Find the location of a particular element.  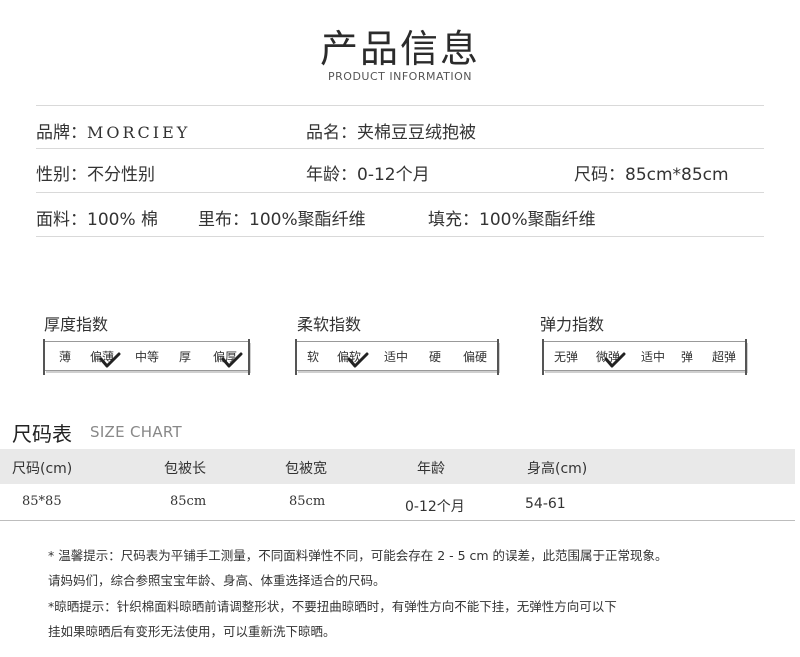

softness-level: 硬 is located at coordinates (435, 357).